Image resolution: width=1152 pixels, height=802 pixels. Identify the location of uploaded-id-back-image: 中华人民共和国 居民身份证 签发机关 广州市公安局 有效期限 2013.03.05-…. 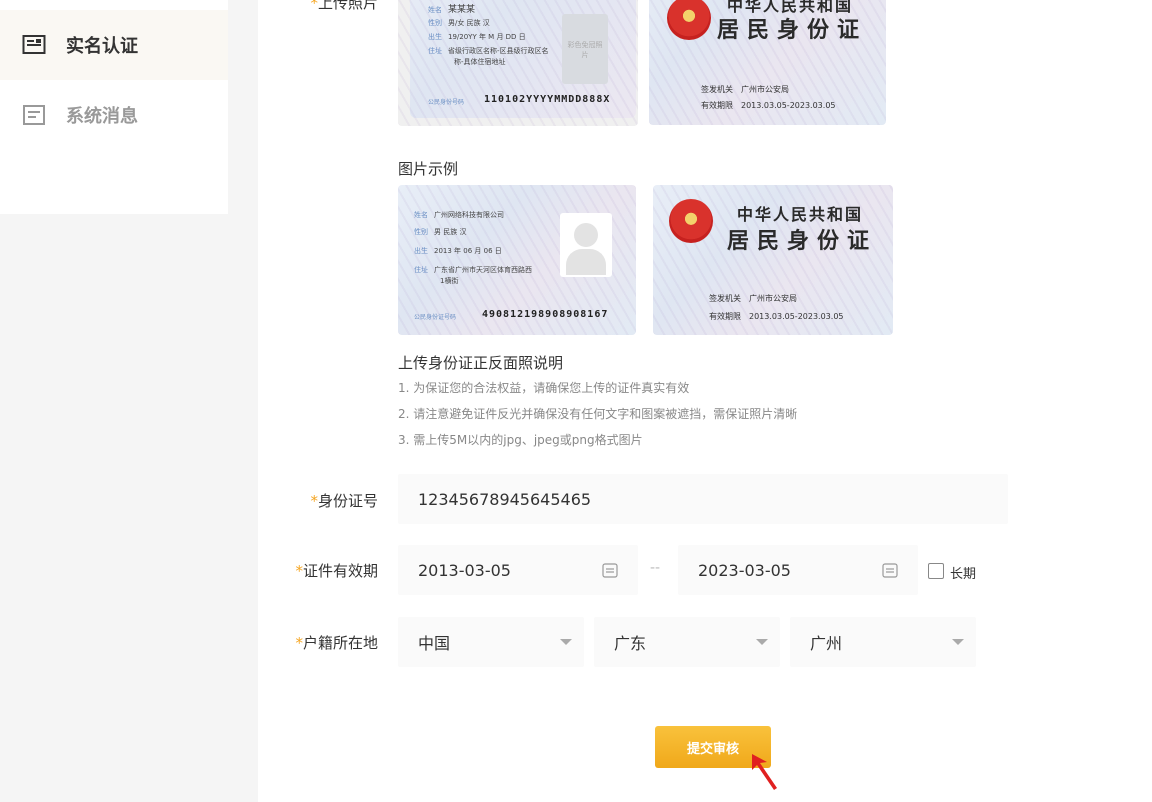
(767, 62).